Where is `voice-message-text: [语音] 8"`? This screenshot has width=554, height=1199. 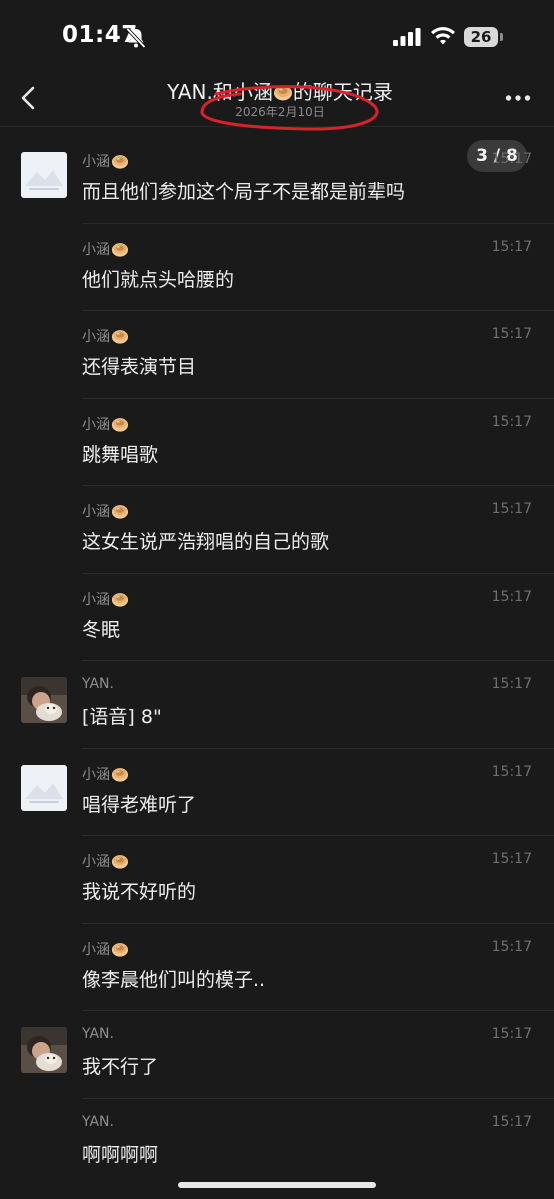 voice-message-text: [语音] 8" is located at coordinates (122, 715).